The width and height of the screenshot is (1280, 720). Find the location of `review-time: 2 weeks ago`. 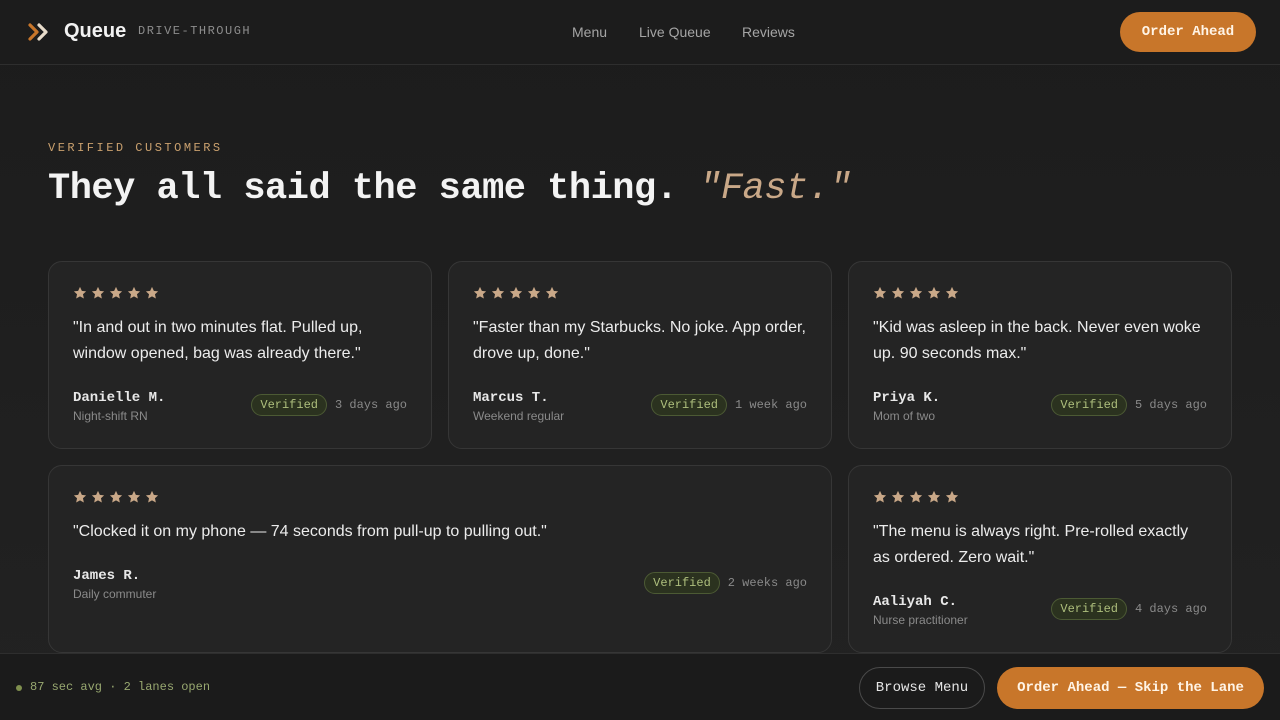

review-time: 2 weeks ago is located at coordinates (767, 583).